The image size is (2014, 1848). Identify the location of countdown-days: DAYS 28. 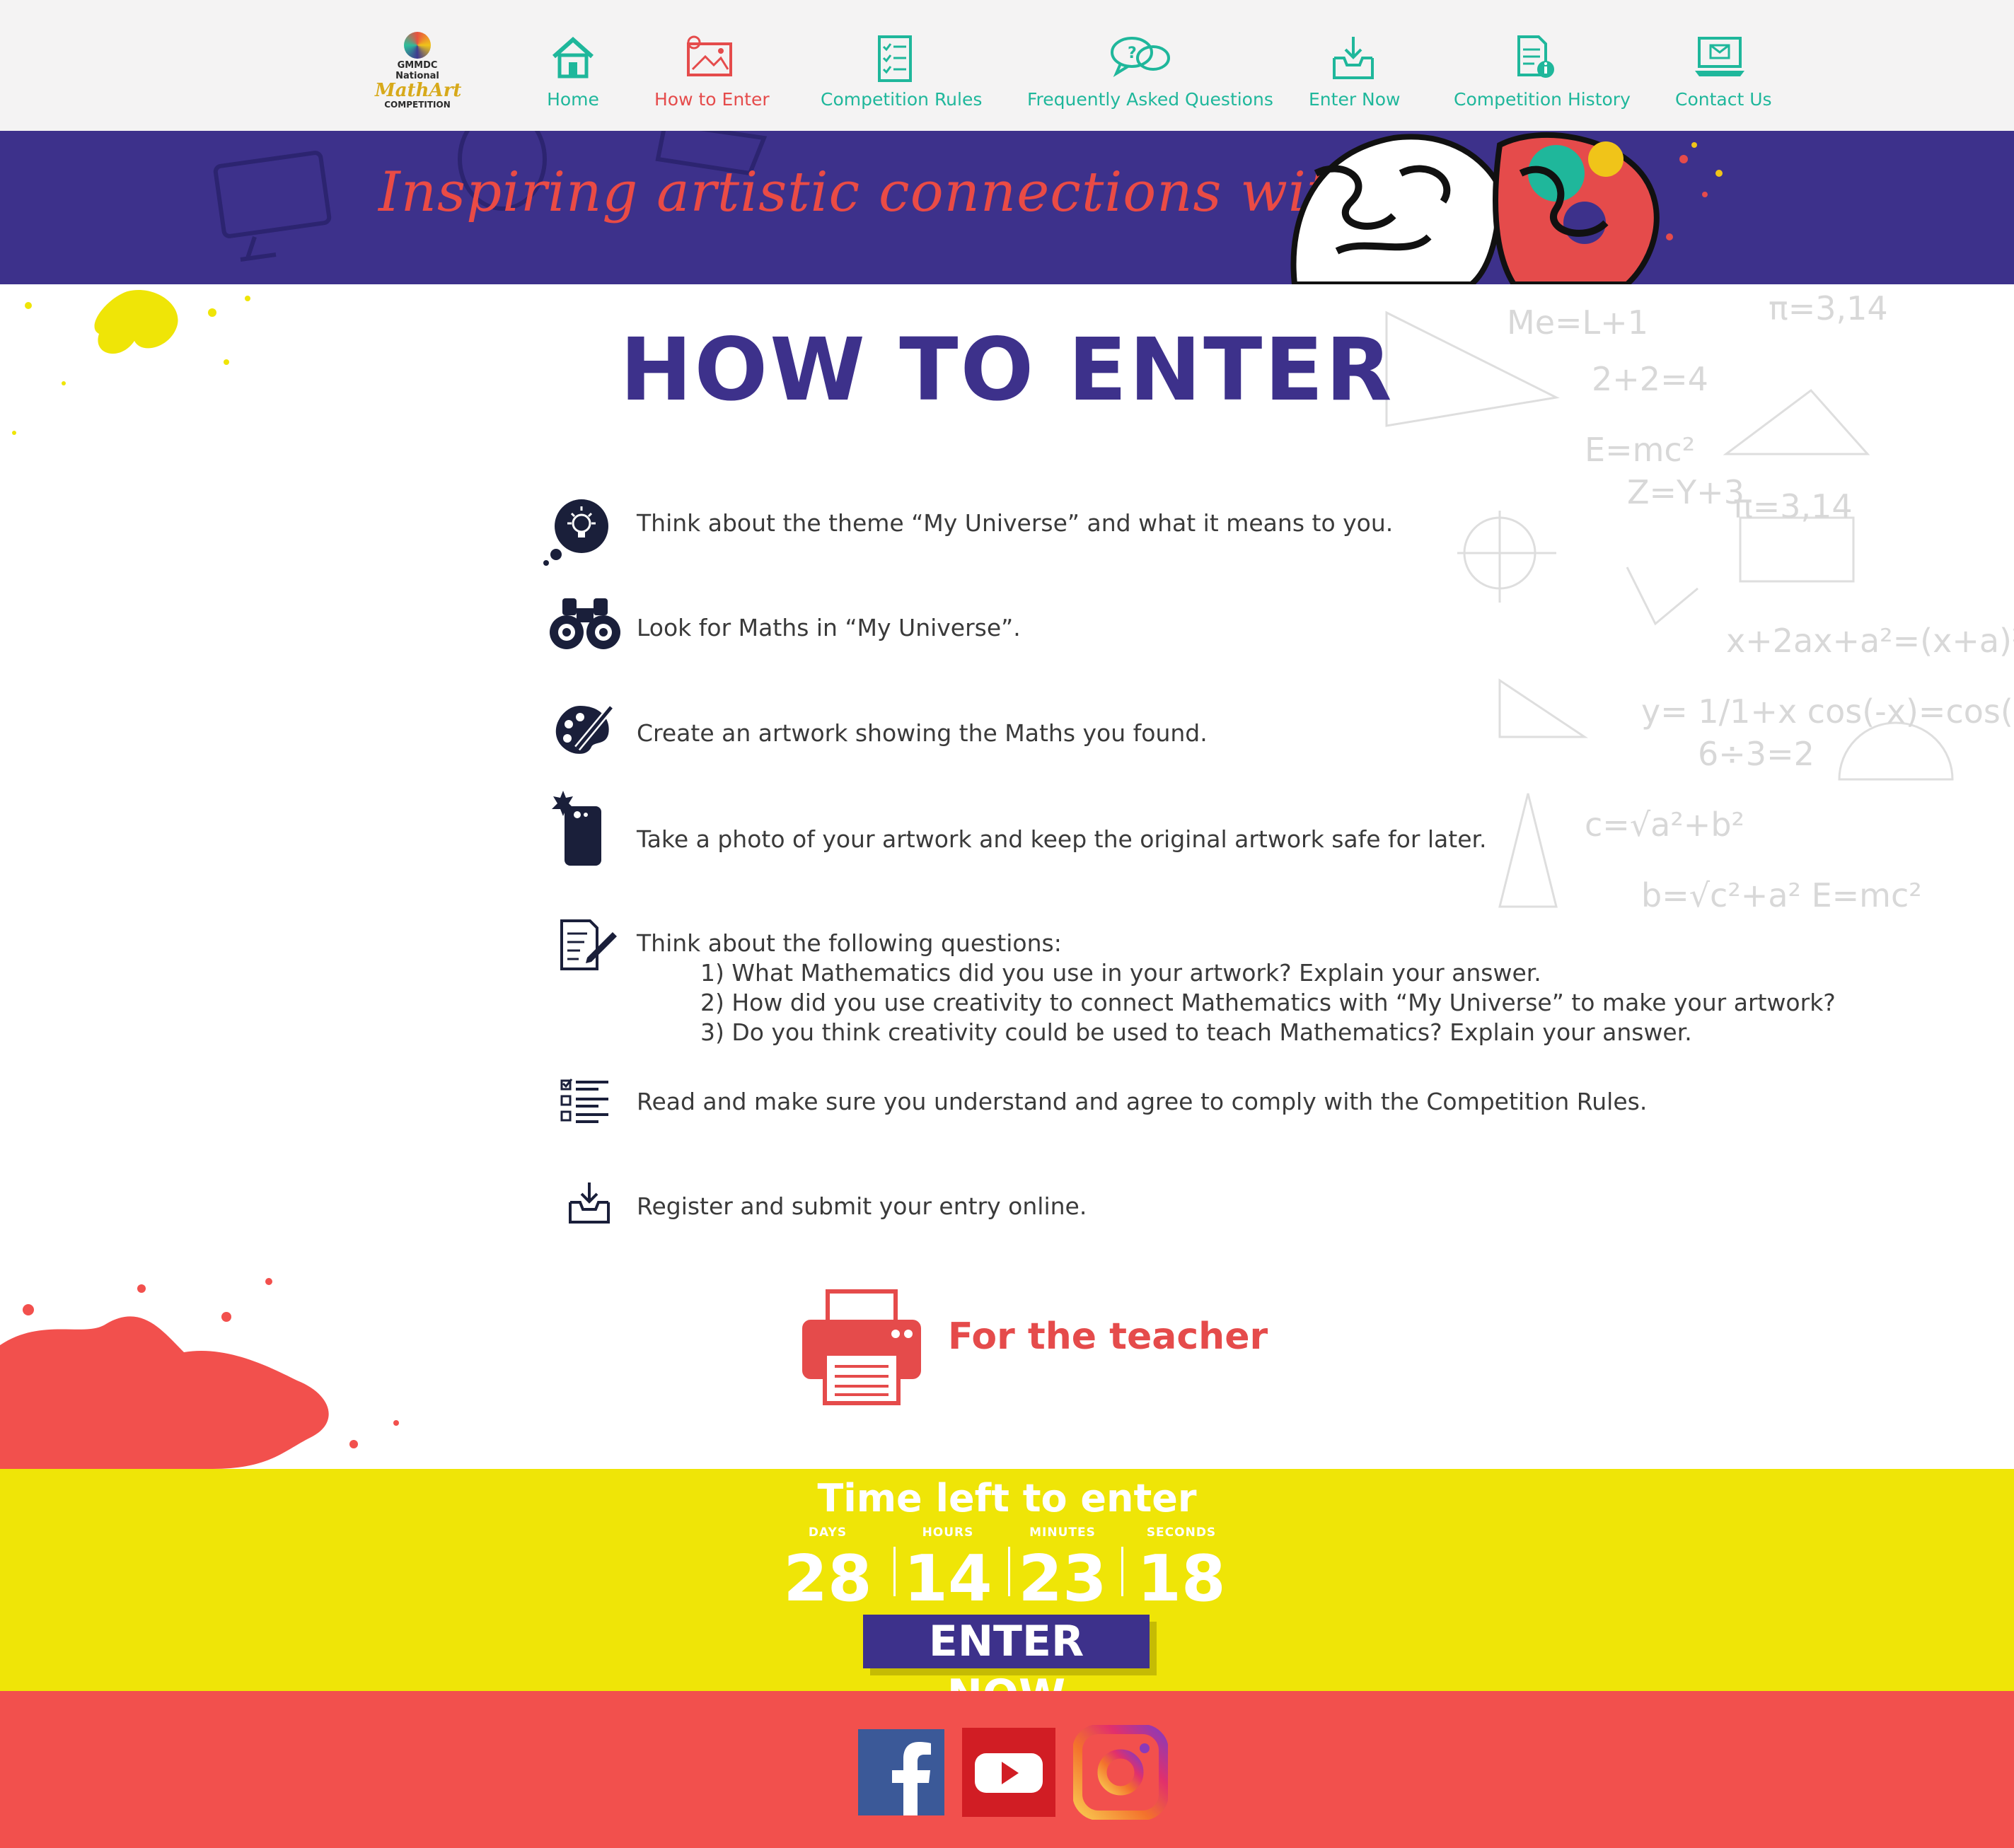
(827, 1570).